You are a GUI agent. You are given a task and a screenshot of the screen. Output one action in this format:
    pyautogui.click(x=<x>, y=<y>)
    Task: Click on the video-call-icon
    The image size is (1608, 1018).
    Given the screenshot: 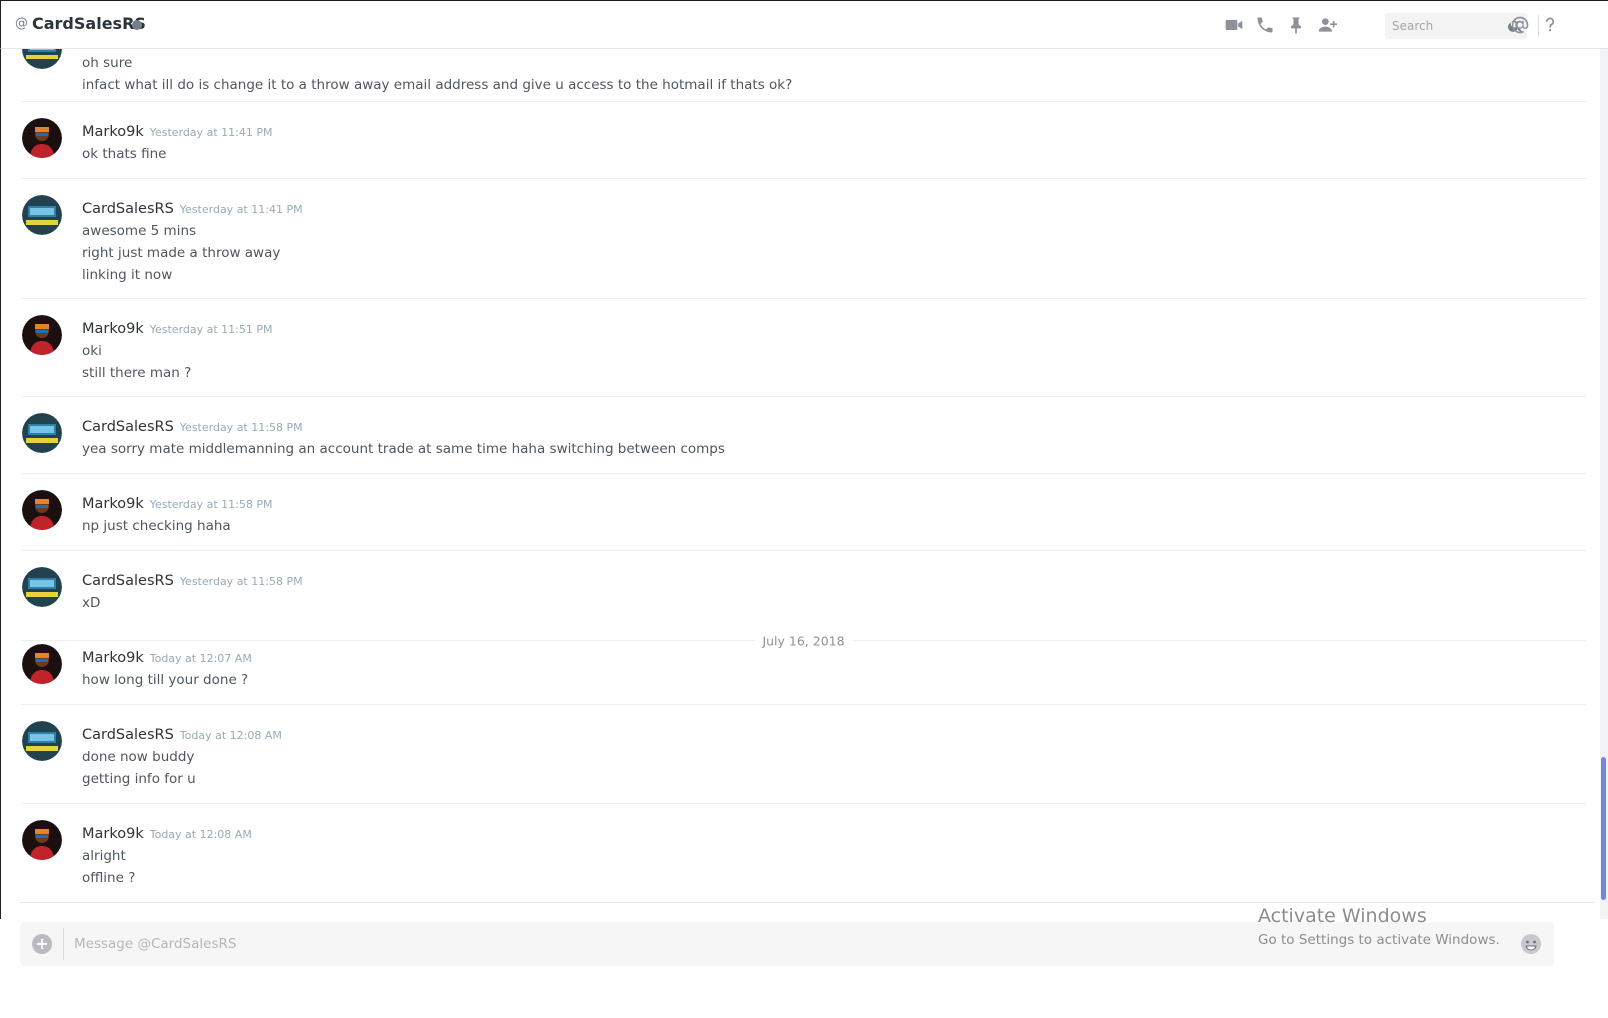 What is the action you would take?
    pyautogui.click(x=1234, y=25)
    